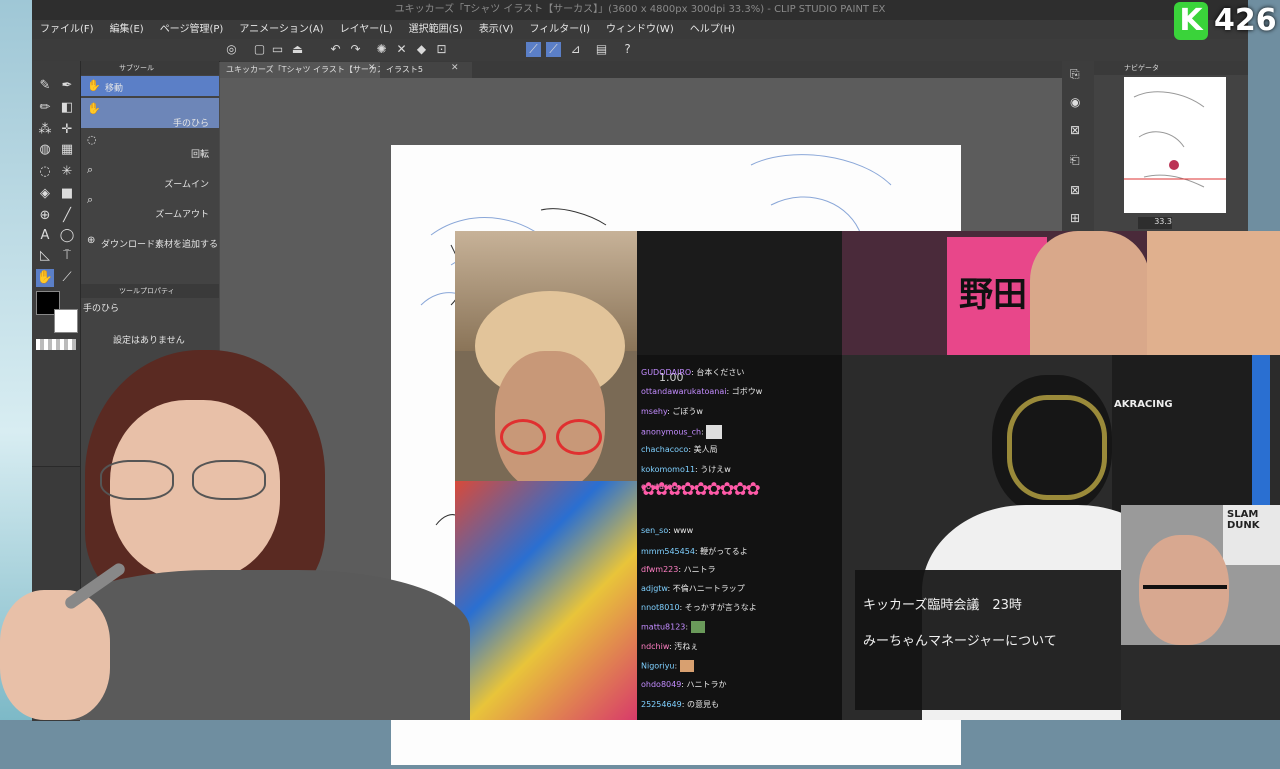 The width and height of the screenshot is (1280, 769). I want to click on menu-view: 表示(V), so click(496, 29).